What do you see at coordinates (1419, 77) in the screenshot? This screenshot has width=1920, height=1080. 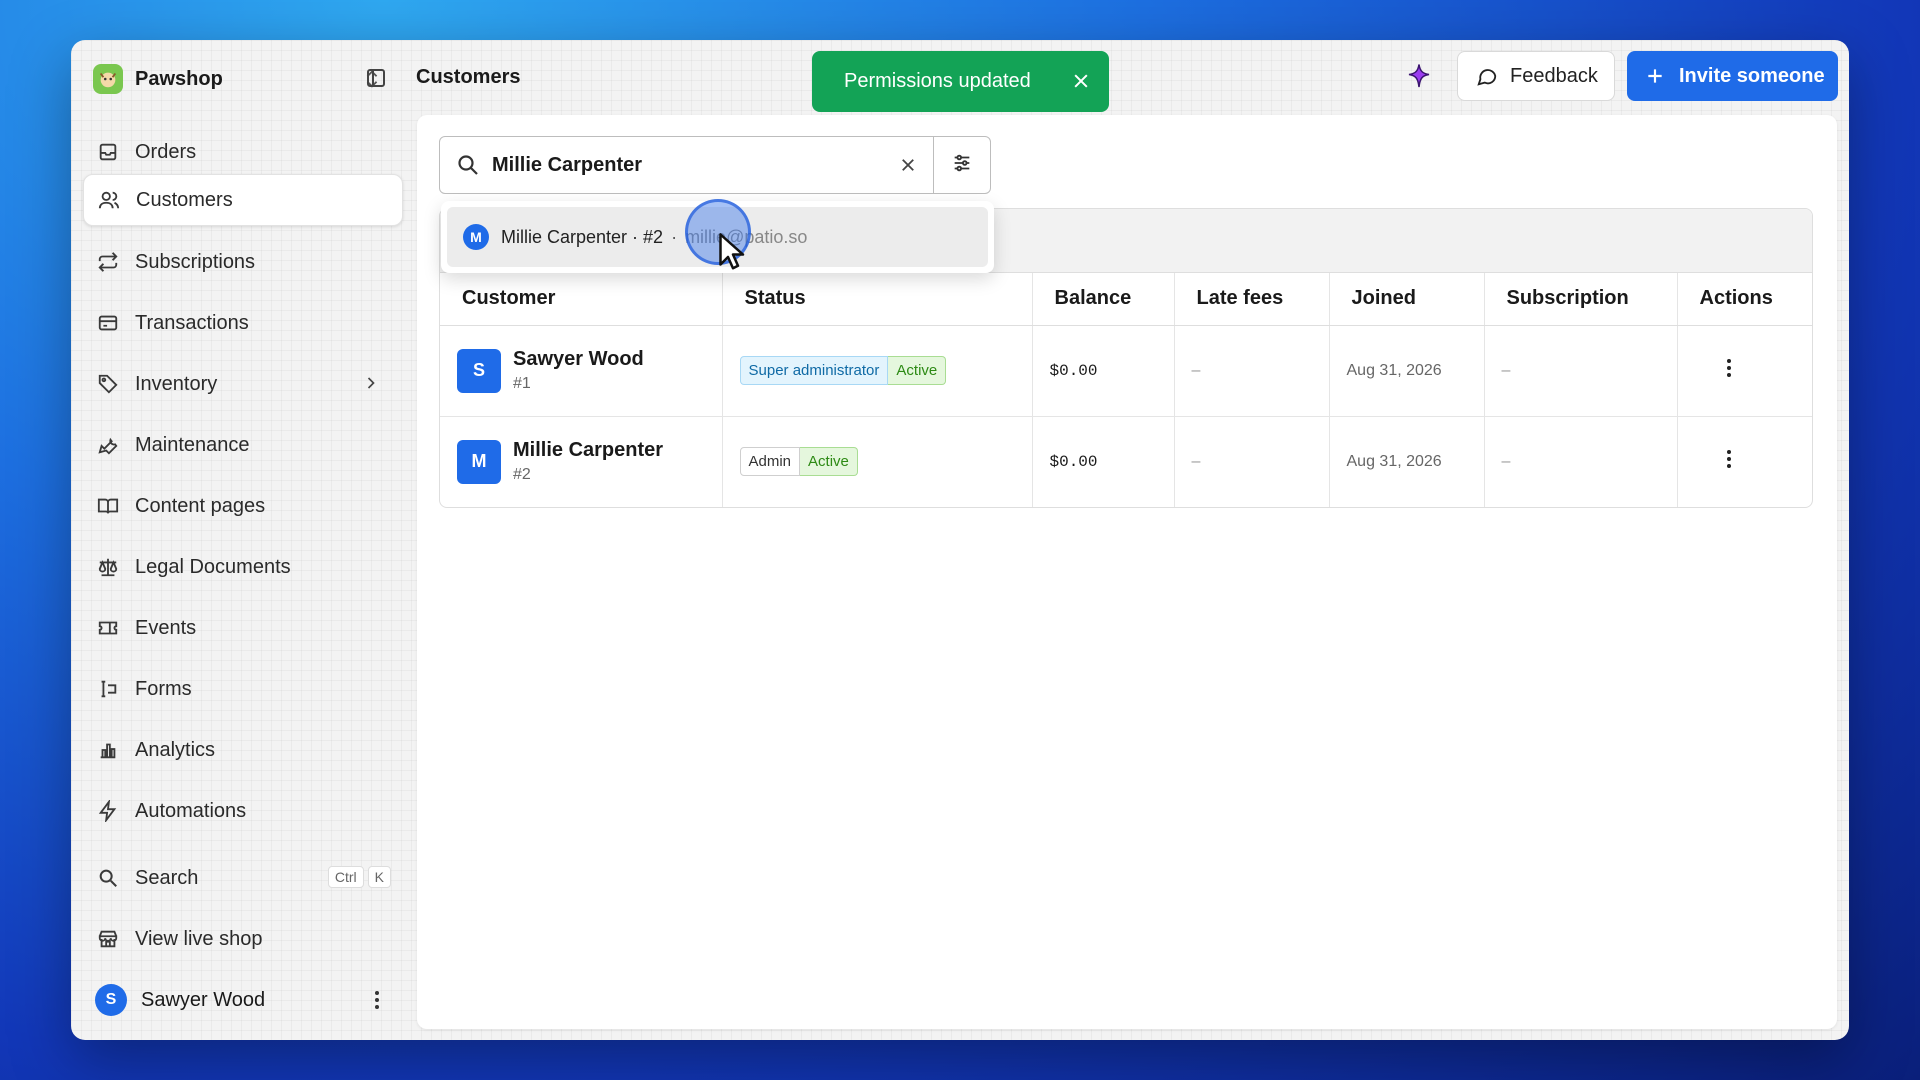 I see `sparkle-icon` at bounding box center [1419, 77].